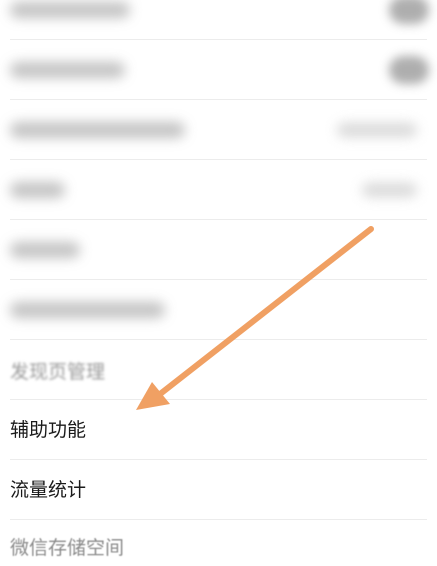 This screenshot has width=437, height=566. What do you see at coordinates (48, 490) in the screenshot?
I see `settings-item-label: 流量统计` at bounding box center [48, 490].